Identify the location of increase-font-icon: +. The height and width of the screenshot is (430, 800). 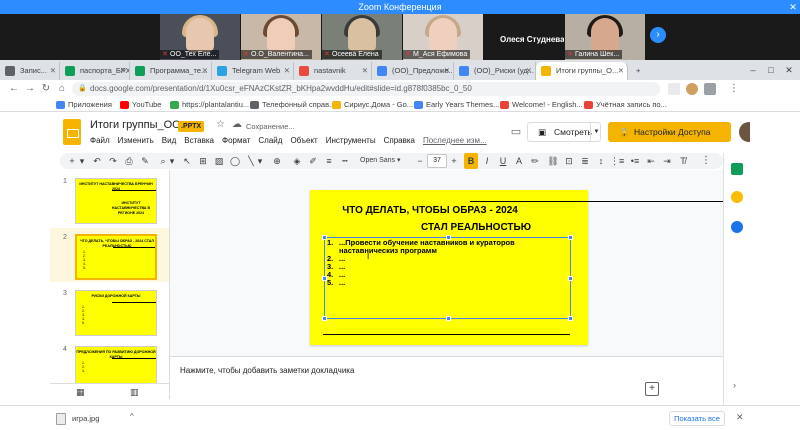
(454, 161).